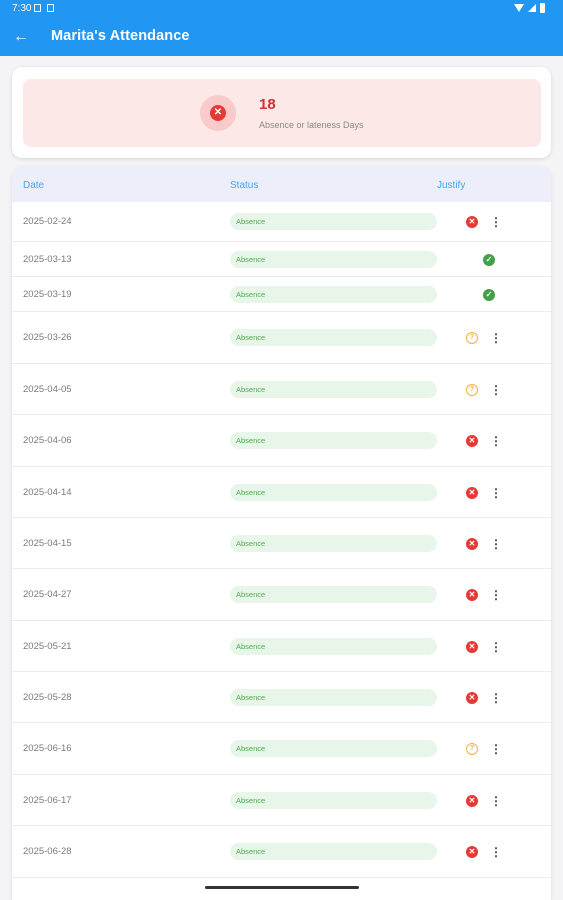 This screenshot has width=563, height=900. I want to click on table-row: 2025-03-26 Absence? ⋮, so click(281, 338).